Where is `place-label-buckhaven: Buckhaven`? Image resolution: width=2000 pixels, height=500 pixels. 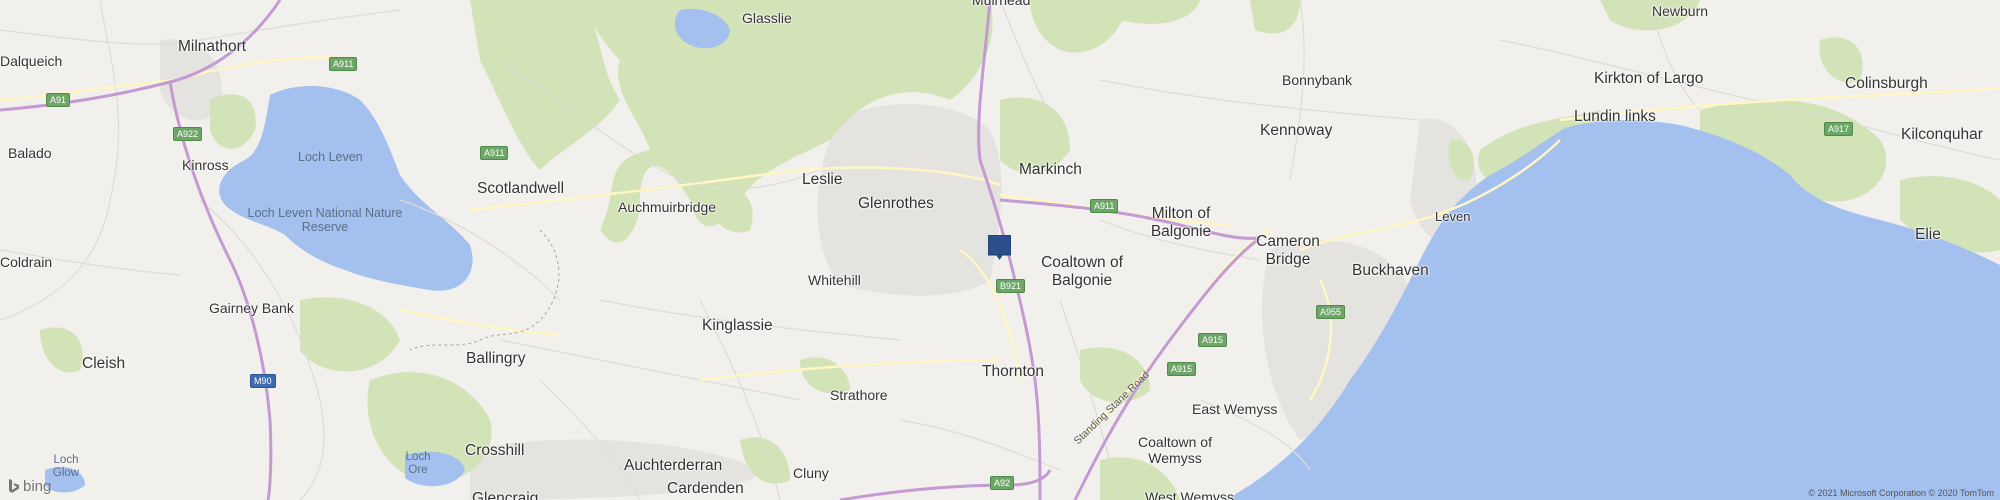
place-label-buckhaven: Buckhaven is located at coordinates (1390, 270).